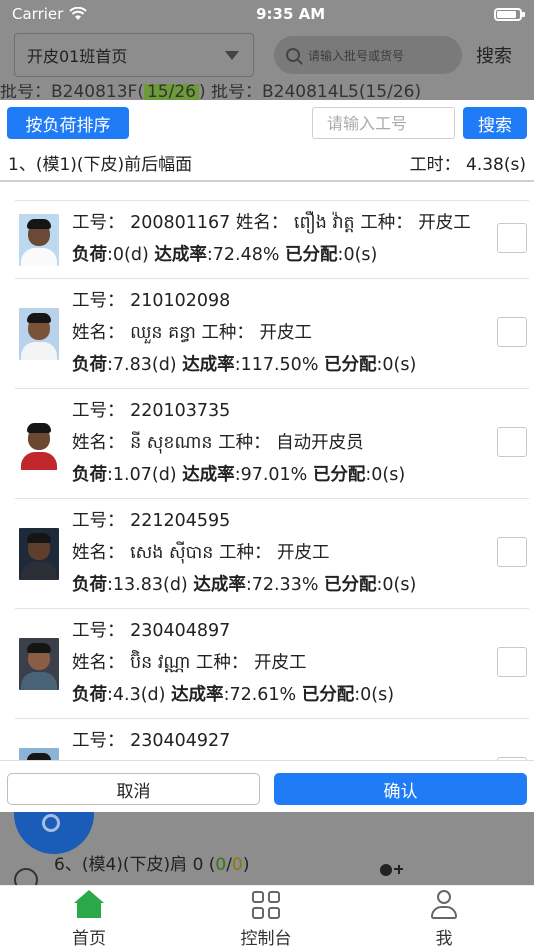 This screenshot has width=534, height=950. What do you see at coordinates (189, 663) in the screenshot?
I see `worker-name-line: 姓名： ប៊ិន វណ្ណា 工种： 开皮工` at bounding box center [189, 663].